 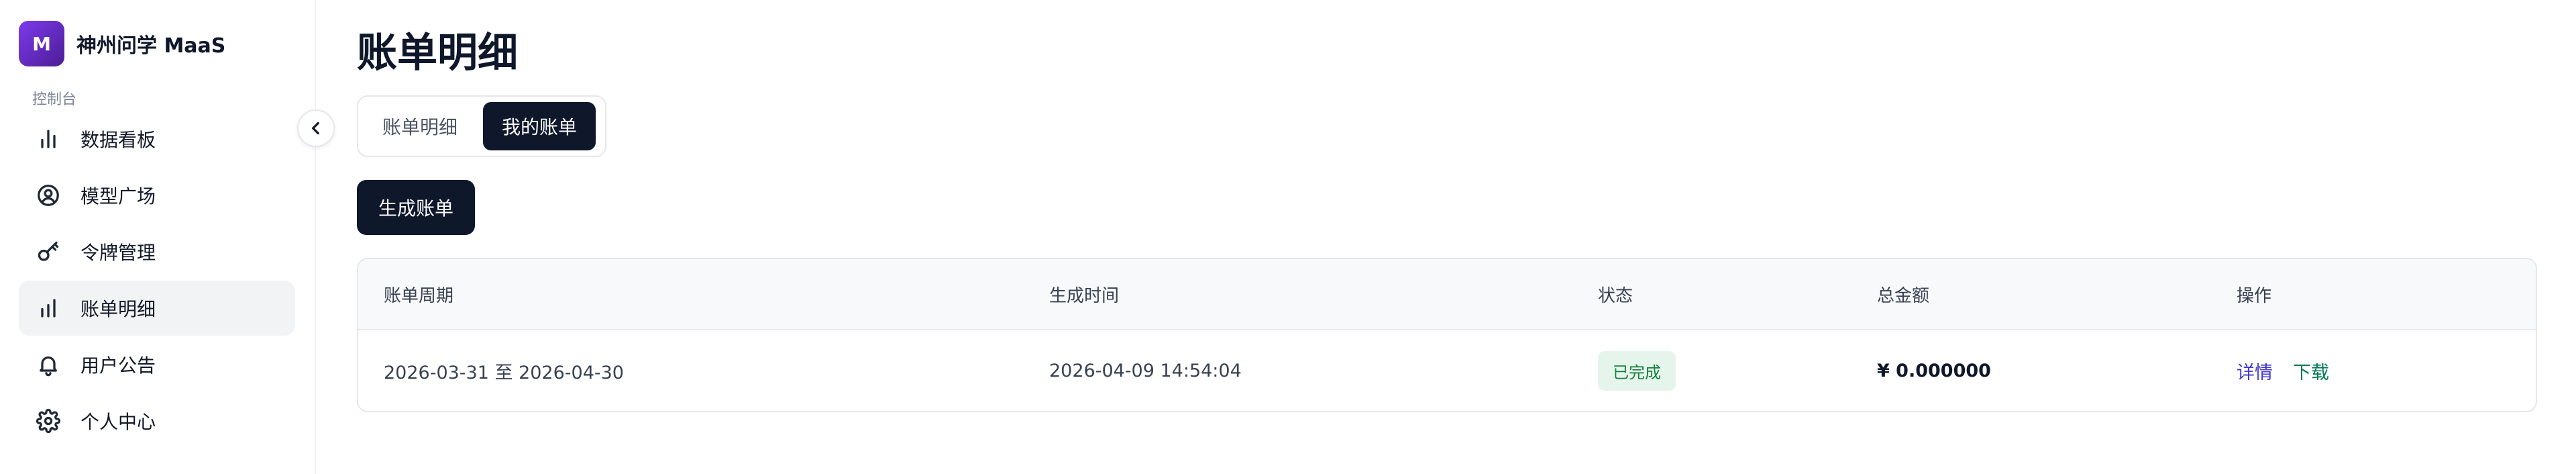 What do you see at coordinates (1615, 295) in the screenshot?
I see `column-header-status: 状态` at bounding box center [1615, 295].